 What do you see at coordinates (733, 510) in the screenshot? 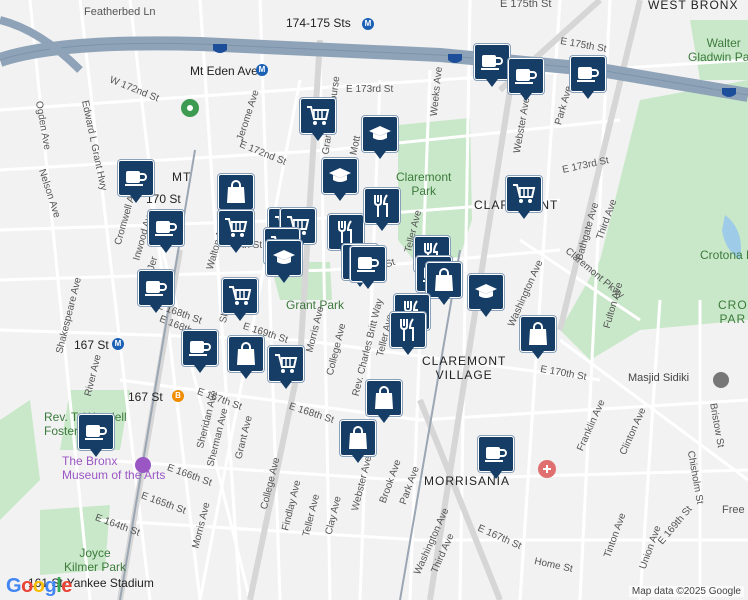
I see `label-free: Free` at bounding box center [733, 510].